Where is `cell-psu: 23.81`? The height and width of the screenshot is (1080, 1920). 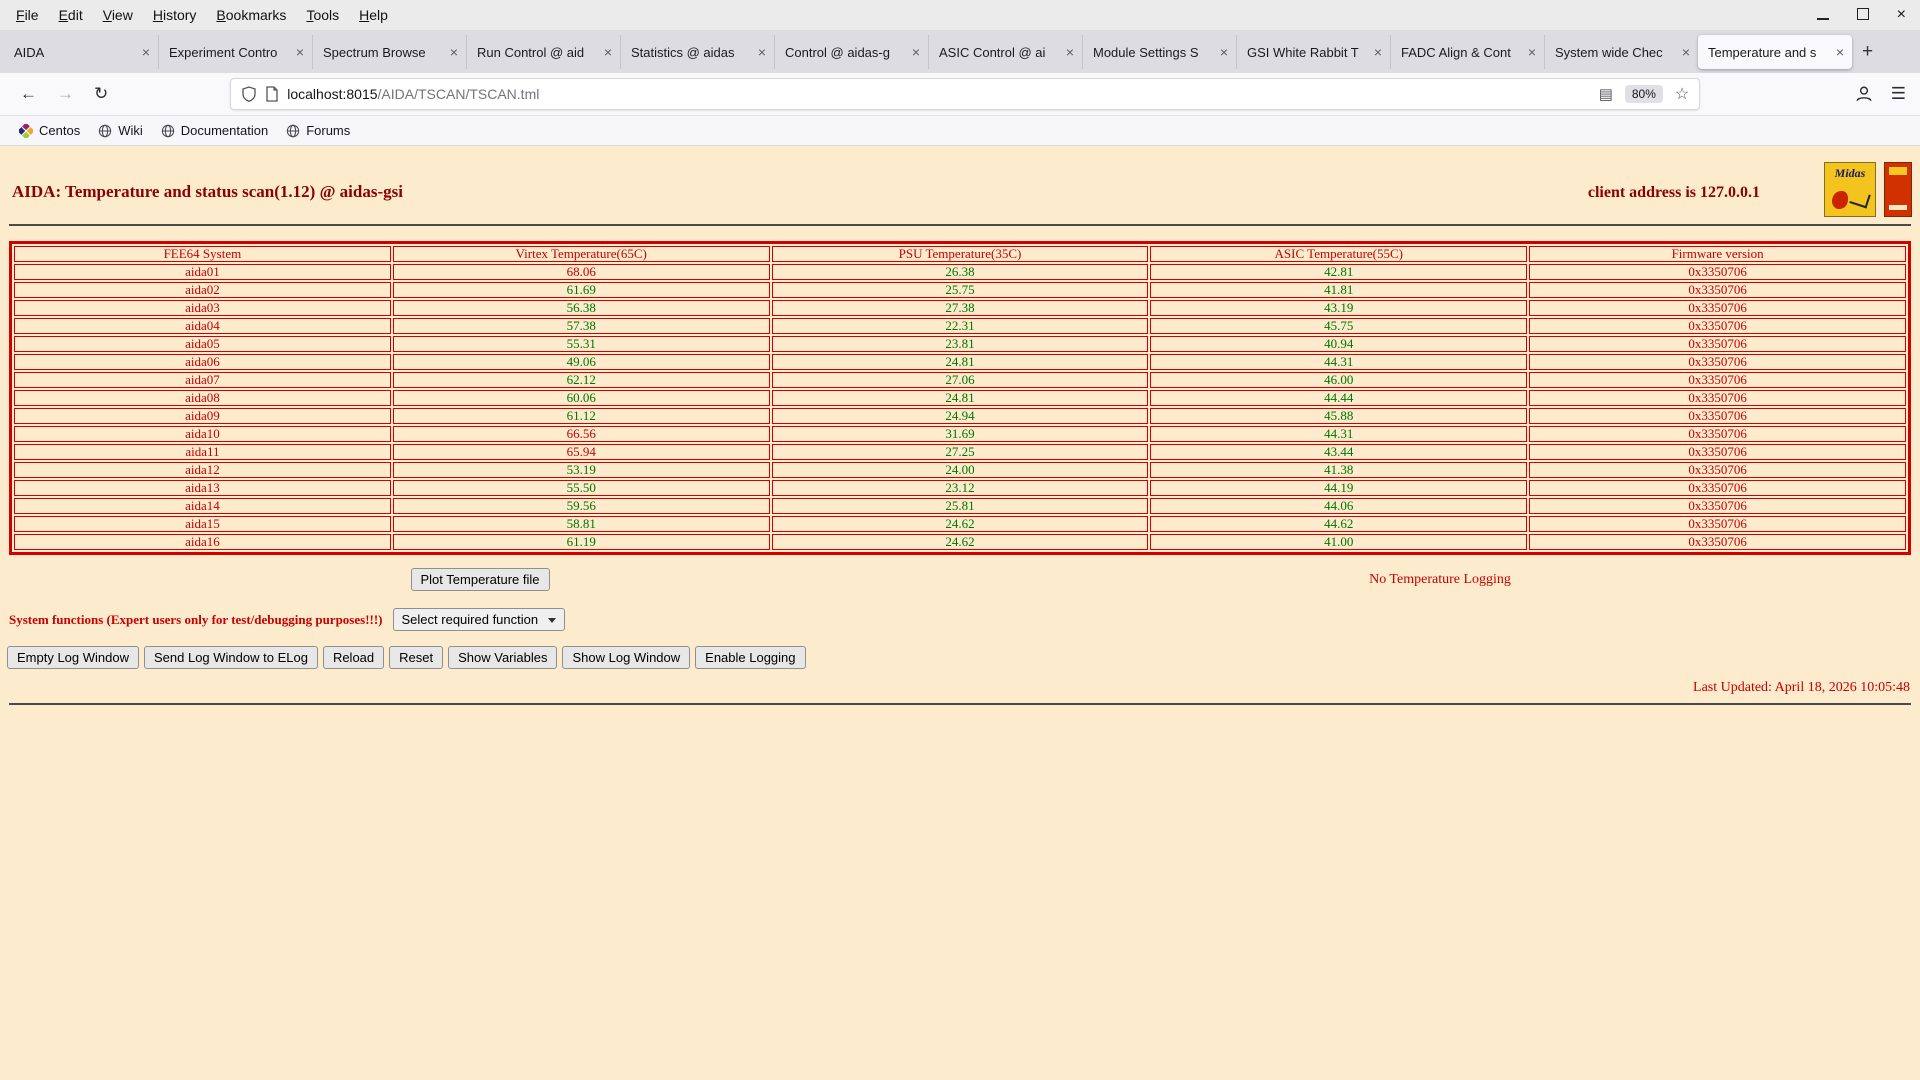
cell-psu: 23.81 is located at coordinates (960, 344).